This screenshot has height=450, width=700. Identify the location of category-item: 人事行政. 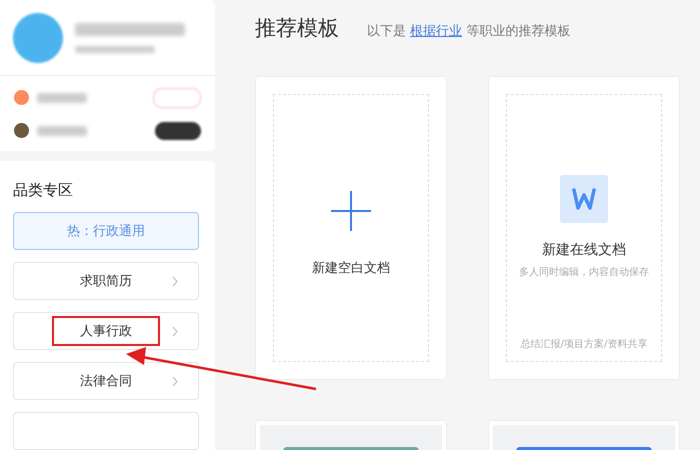
(106, 331).